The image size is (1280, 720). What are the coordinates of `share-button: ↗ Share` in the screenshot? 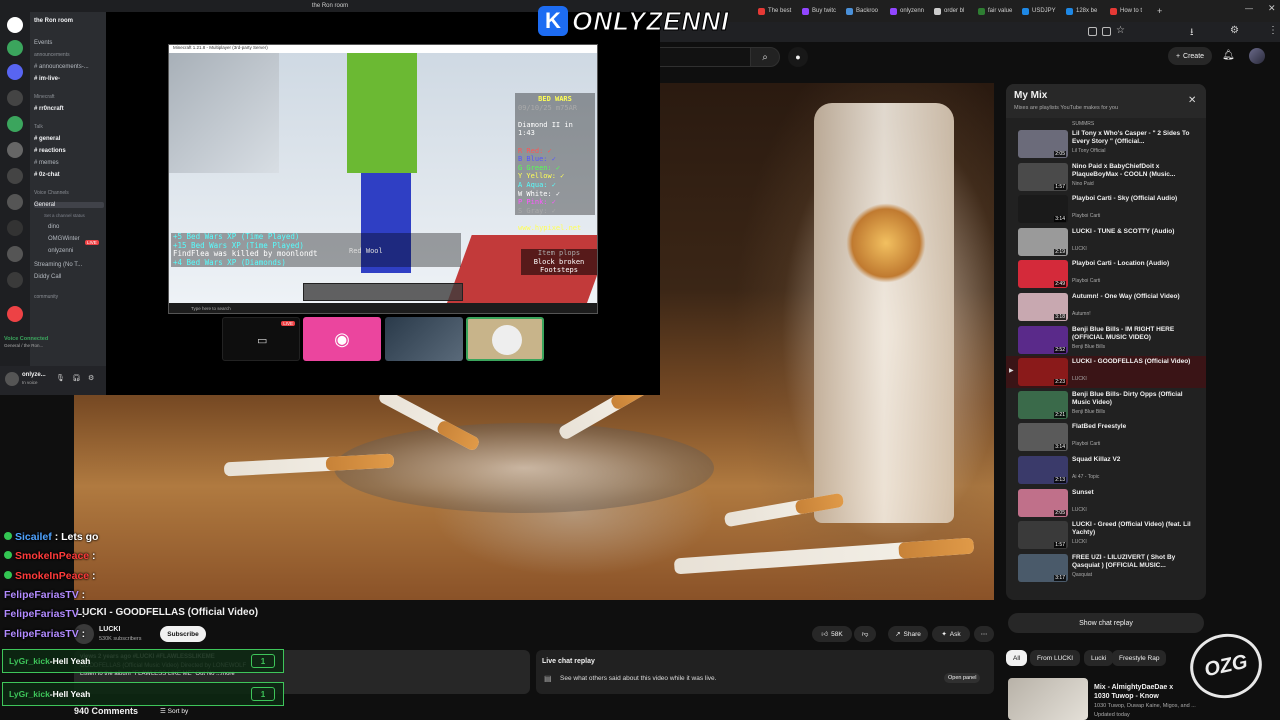 It's located at (908, 634).